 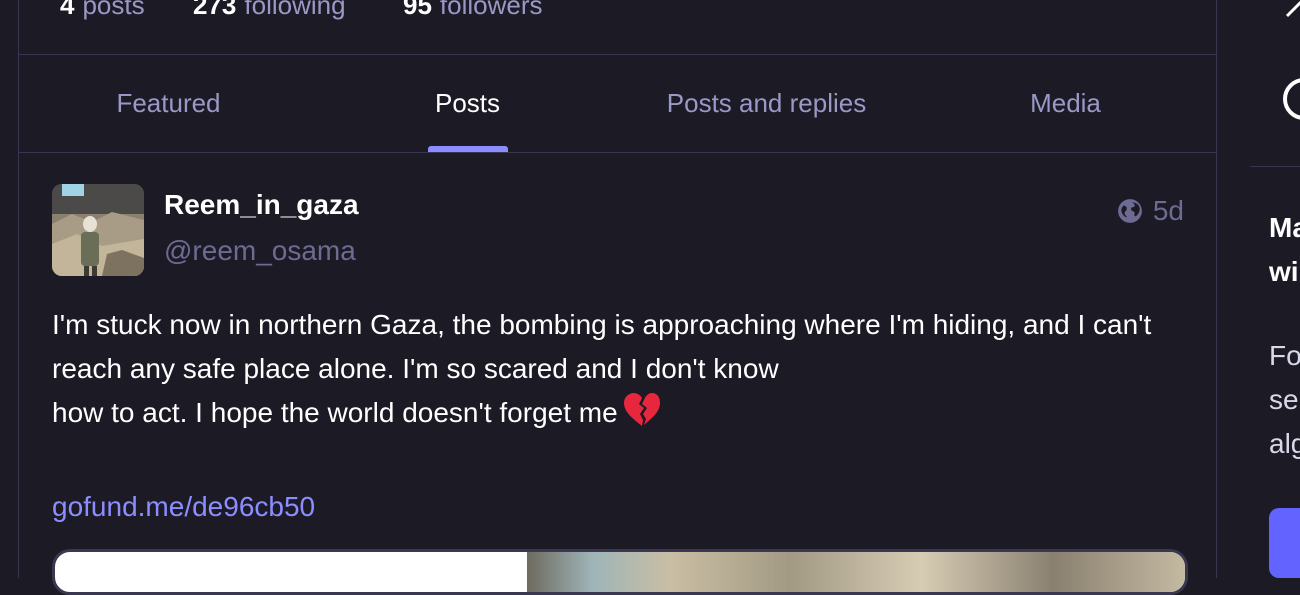 What do you see at coordinates (1168, 211) in the screenshot?
I see `post-timestamp: 5d` at bounding box center [1168, 211].